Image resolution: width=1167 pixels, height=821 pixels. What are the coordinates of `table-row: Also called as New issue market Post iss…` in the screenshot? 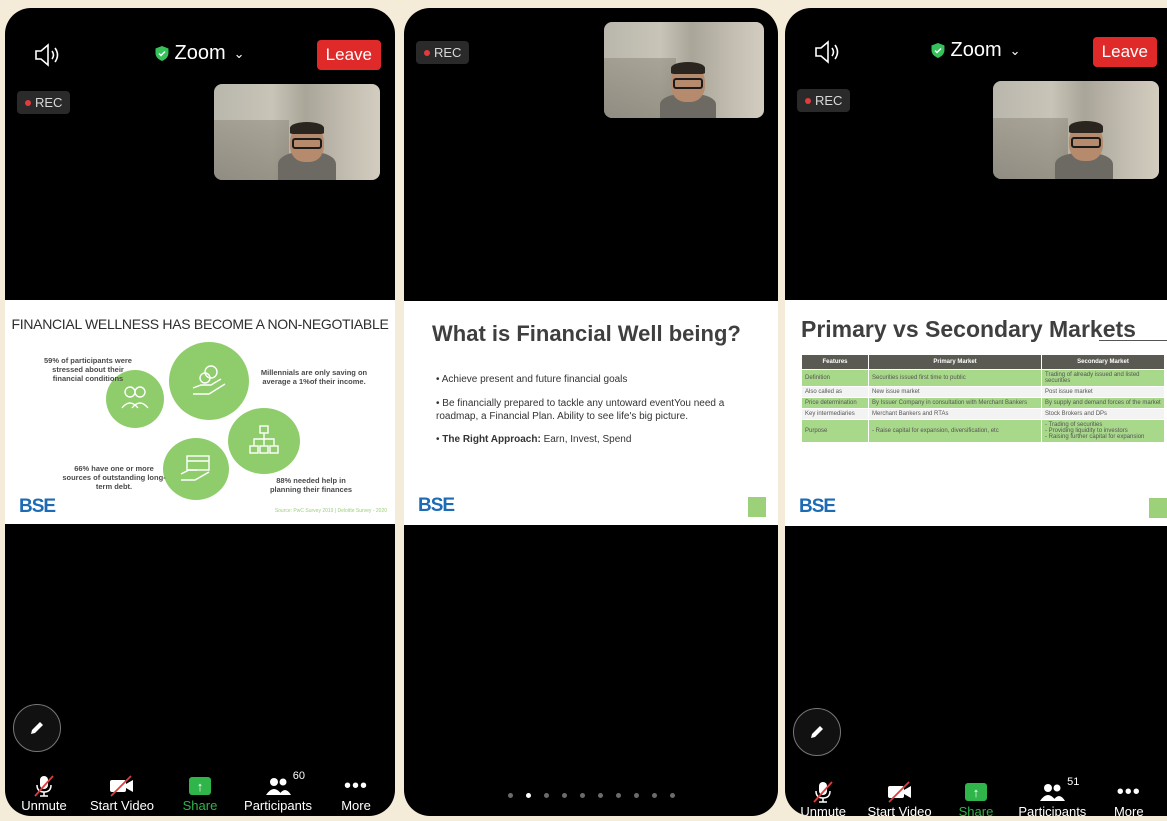 It's located at (983, 392).